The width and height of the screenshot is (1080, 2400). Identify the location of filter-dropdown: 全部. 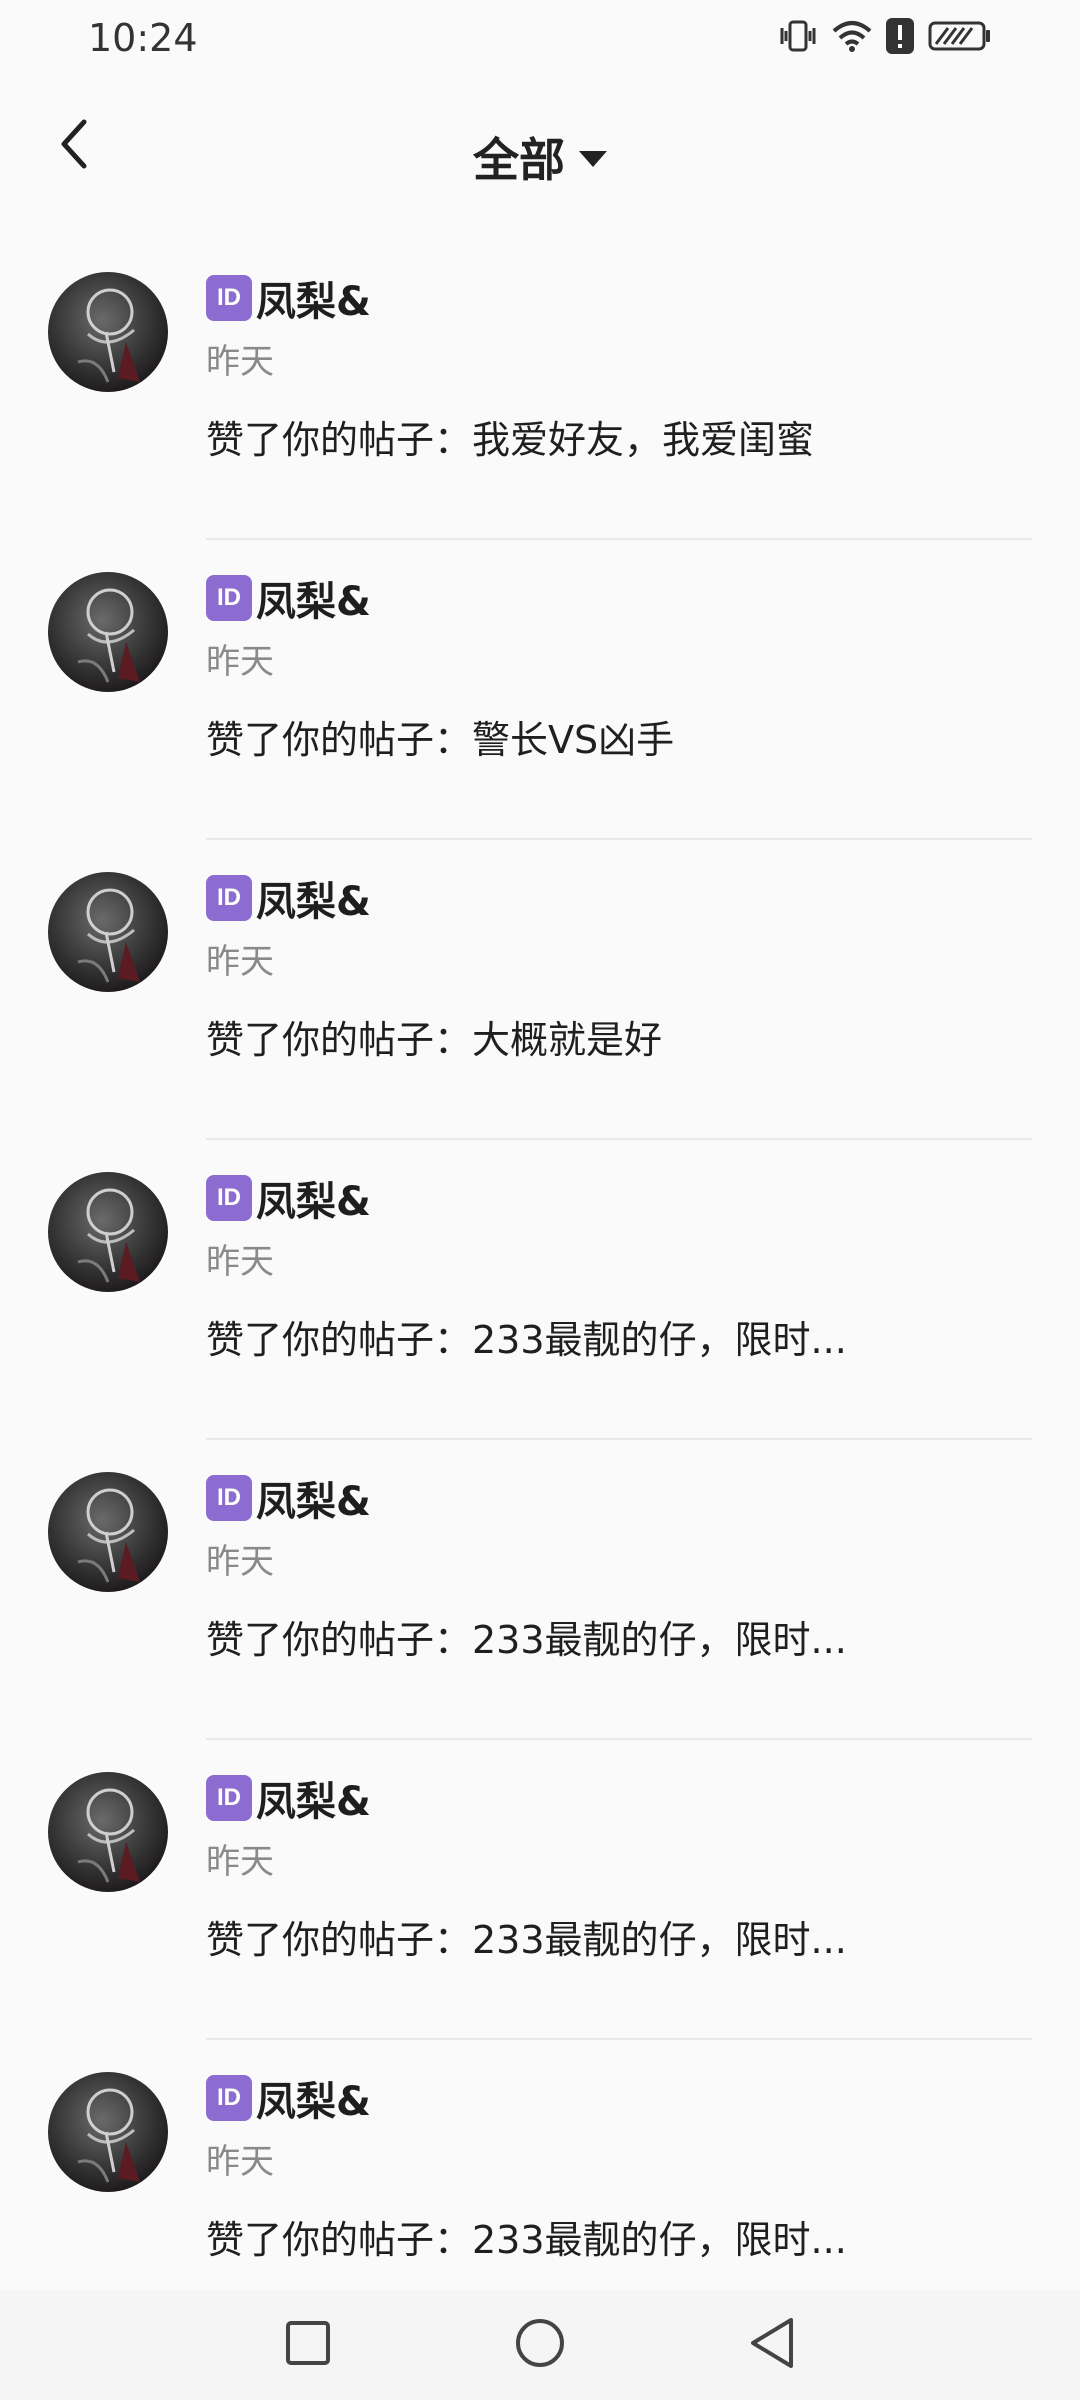
(540, 157).